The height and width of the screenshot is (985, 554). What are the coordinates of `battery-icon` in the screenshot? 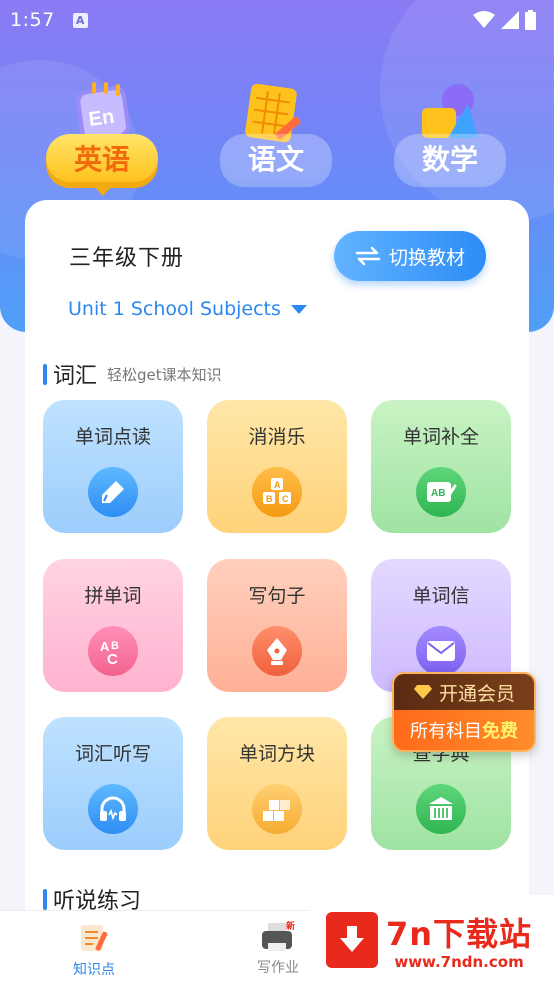 It's located at (530, 20).